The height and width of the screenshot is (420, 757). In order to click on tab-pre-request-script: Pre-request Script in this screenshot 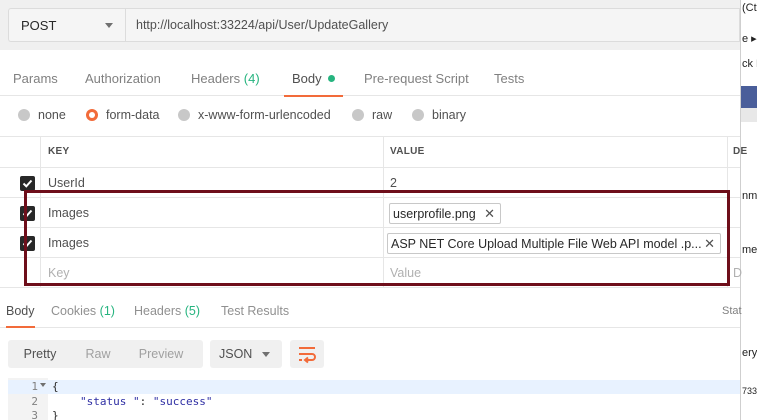, I will do `click(416, 79)`.